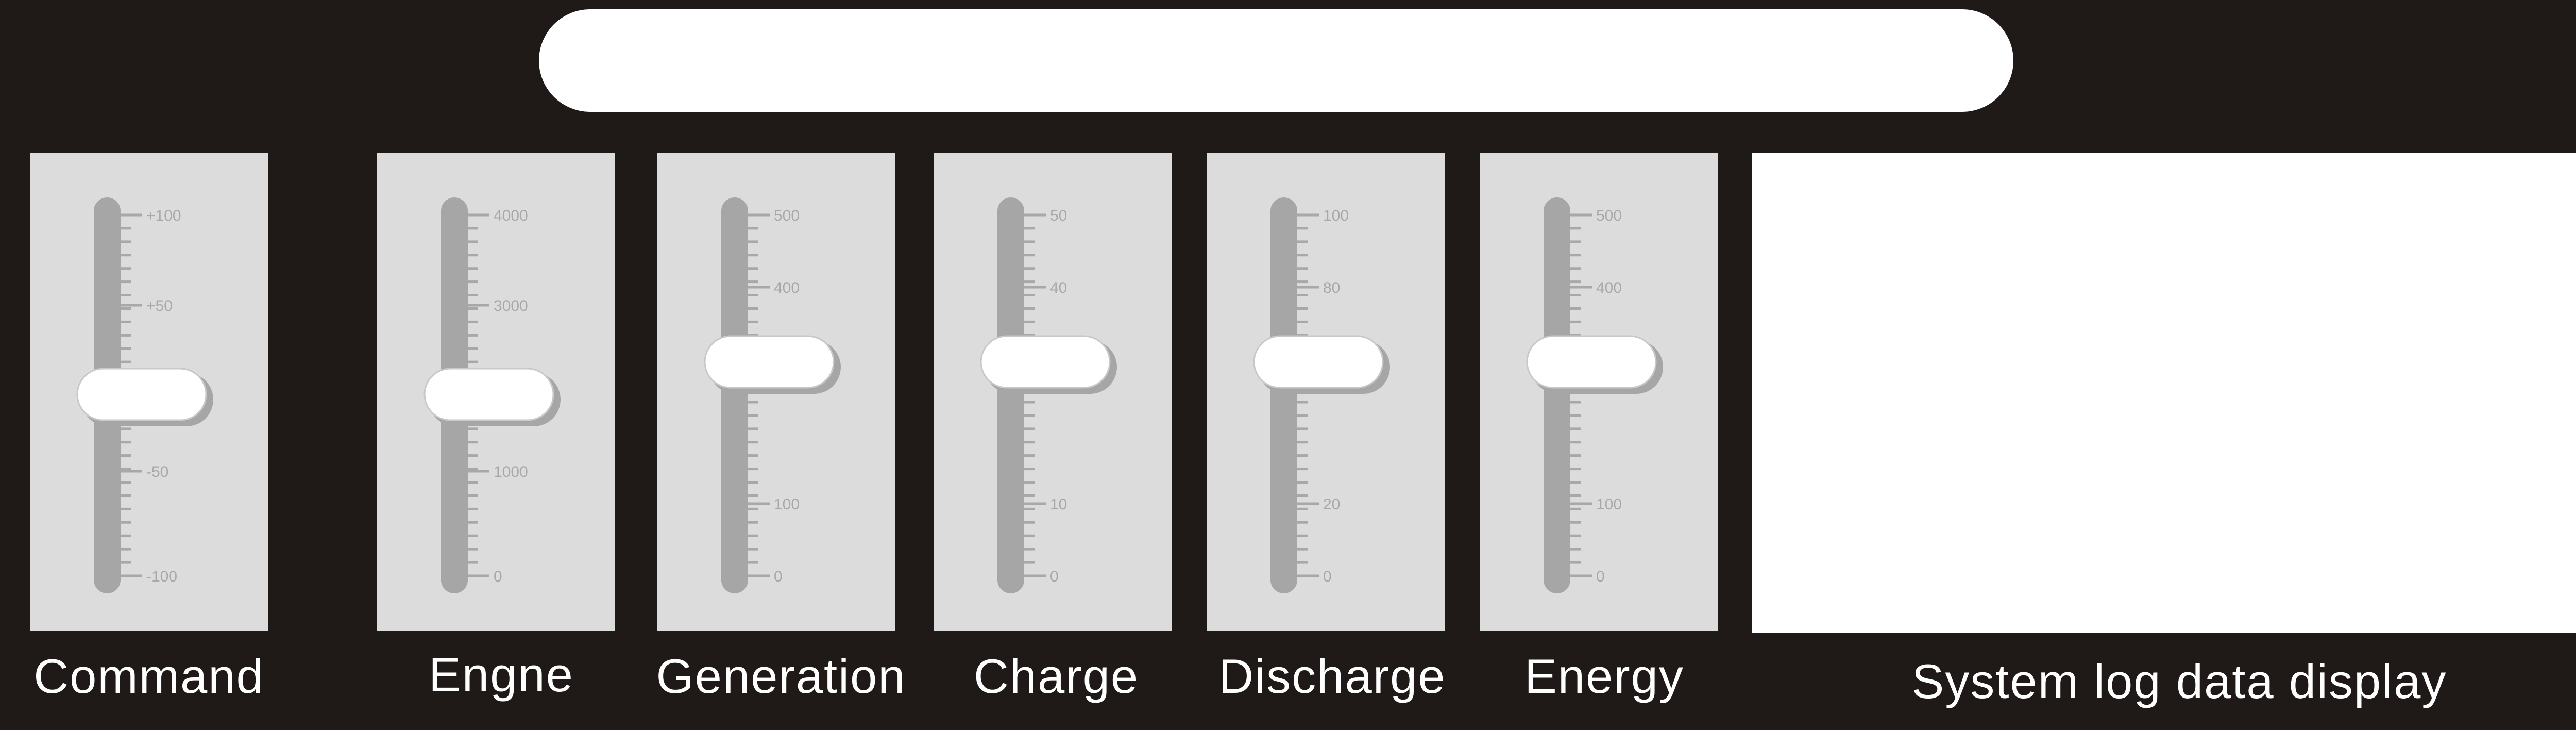 The height and width of the screenshot is (730, 2576). I want to click on charge-label: Charge, so click(1056, 676).